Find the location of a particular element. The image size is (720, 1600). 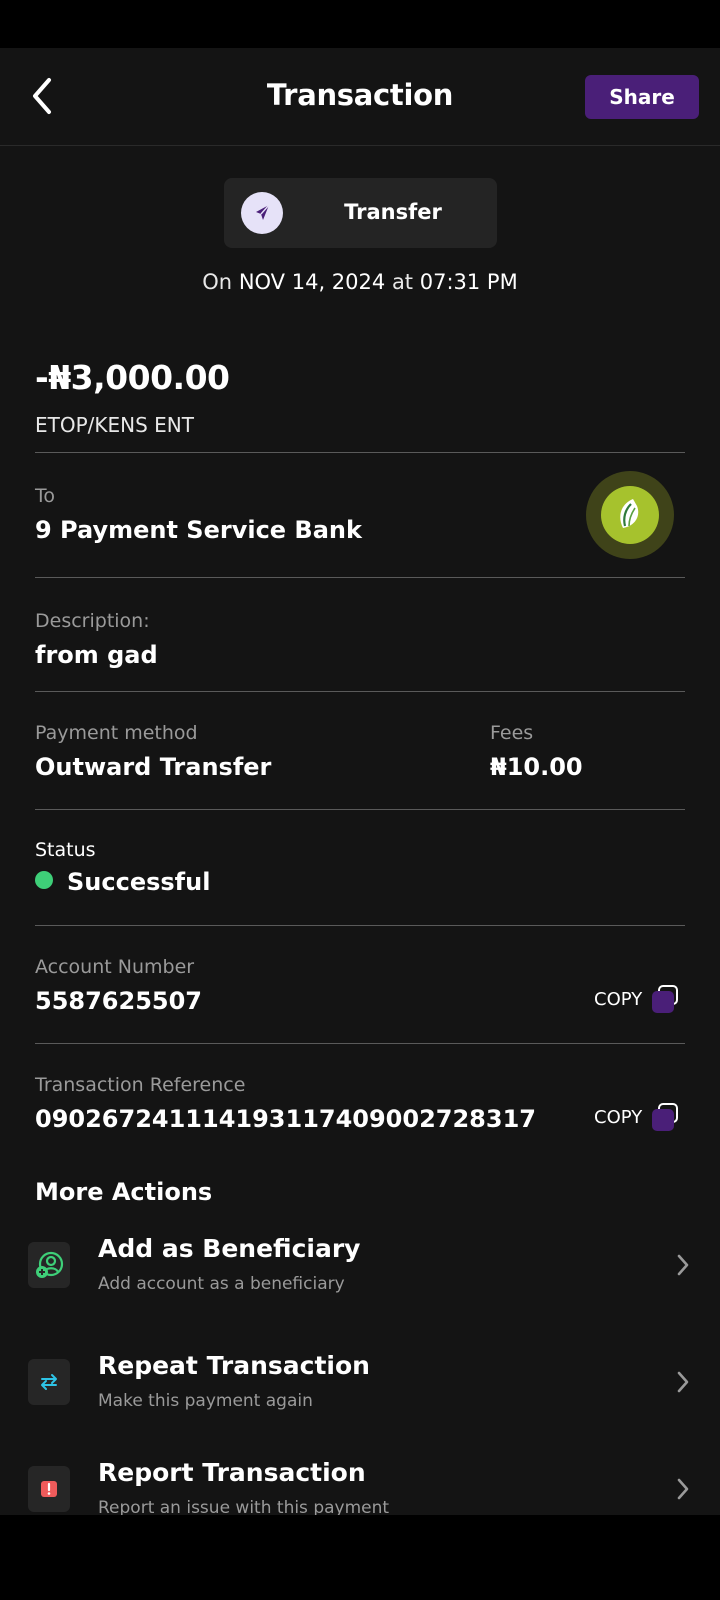

more-actions-title: More Actions is located at coordinates (124, 1192).